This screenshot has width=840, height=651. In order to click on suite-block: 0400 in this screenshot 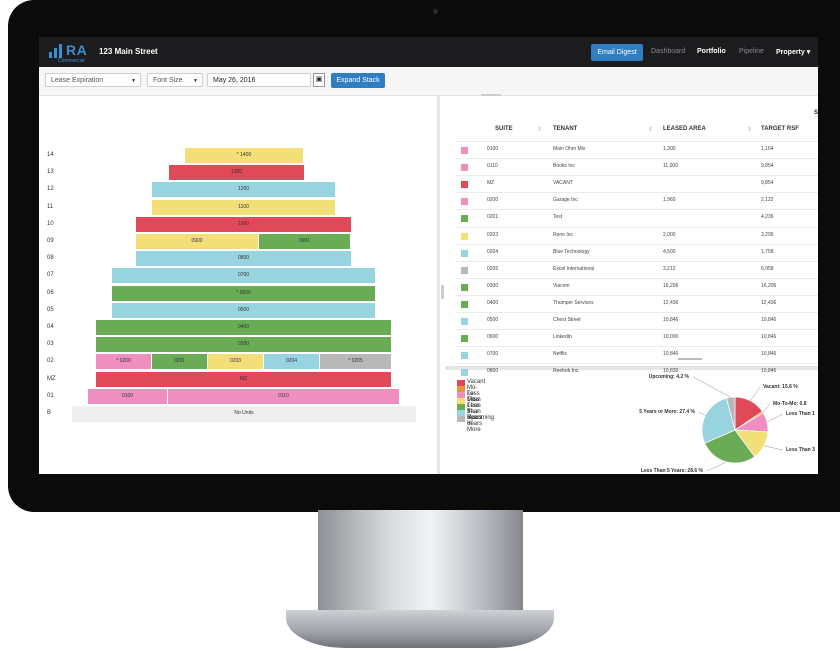, I will do `click(244, 327)`.